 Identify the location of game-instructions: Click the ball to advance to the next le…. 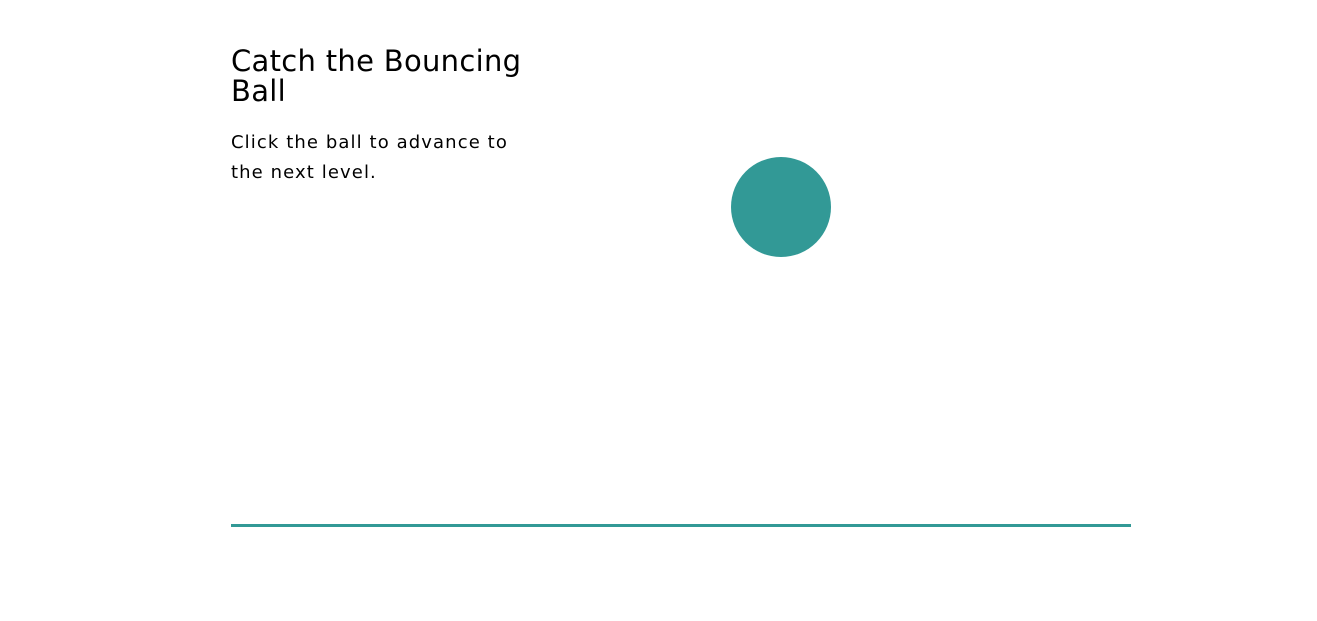
(369, 157).